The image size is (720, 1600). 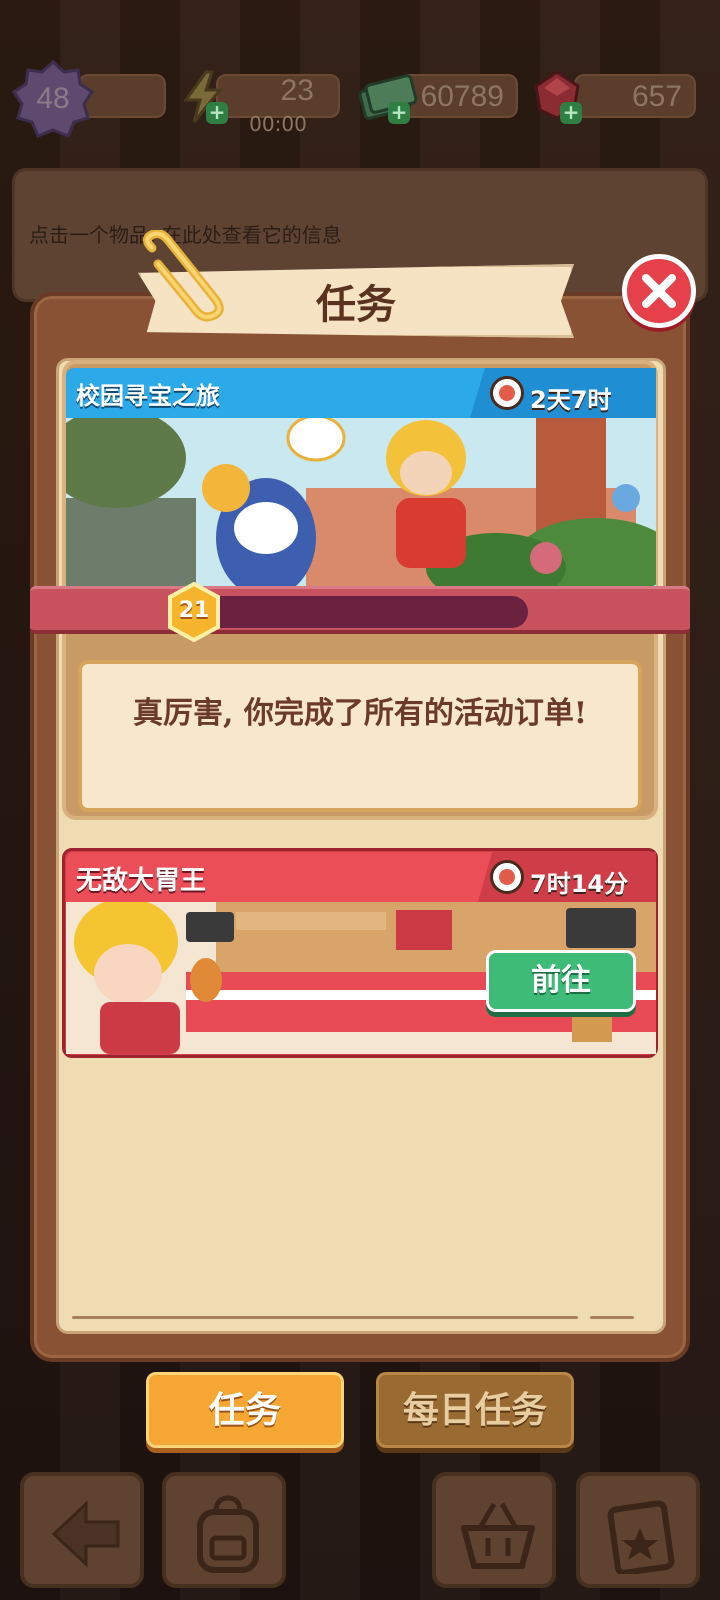 What do you see at coordinates (571, 400) in the screenshot?
I see `event-timer: 2天7时` at bounding box center [571, 400].